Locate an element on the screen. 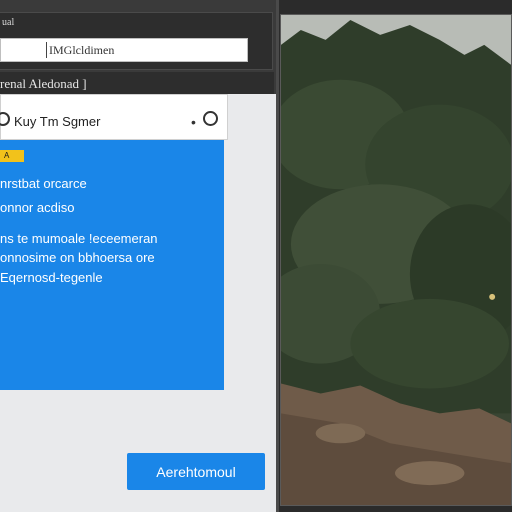  card-line: onnor acdiso is located at coordinates (37, 207).